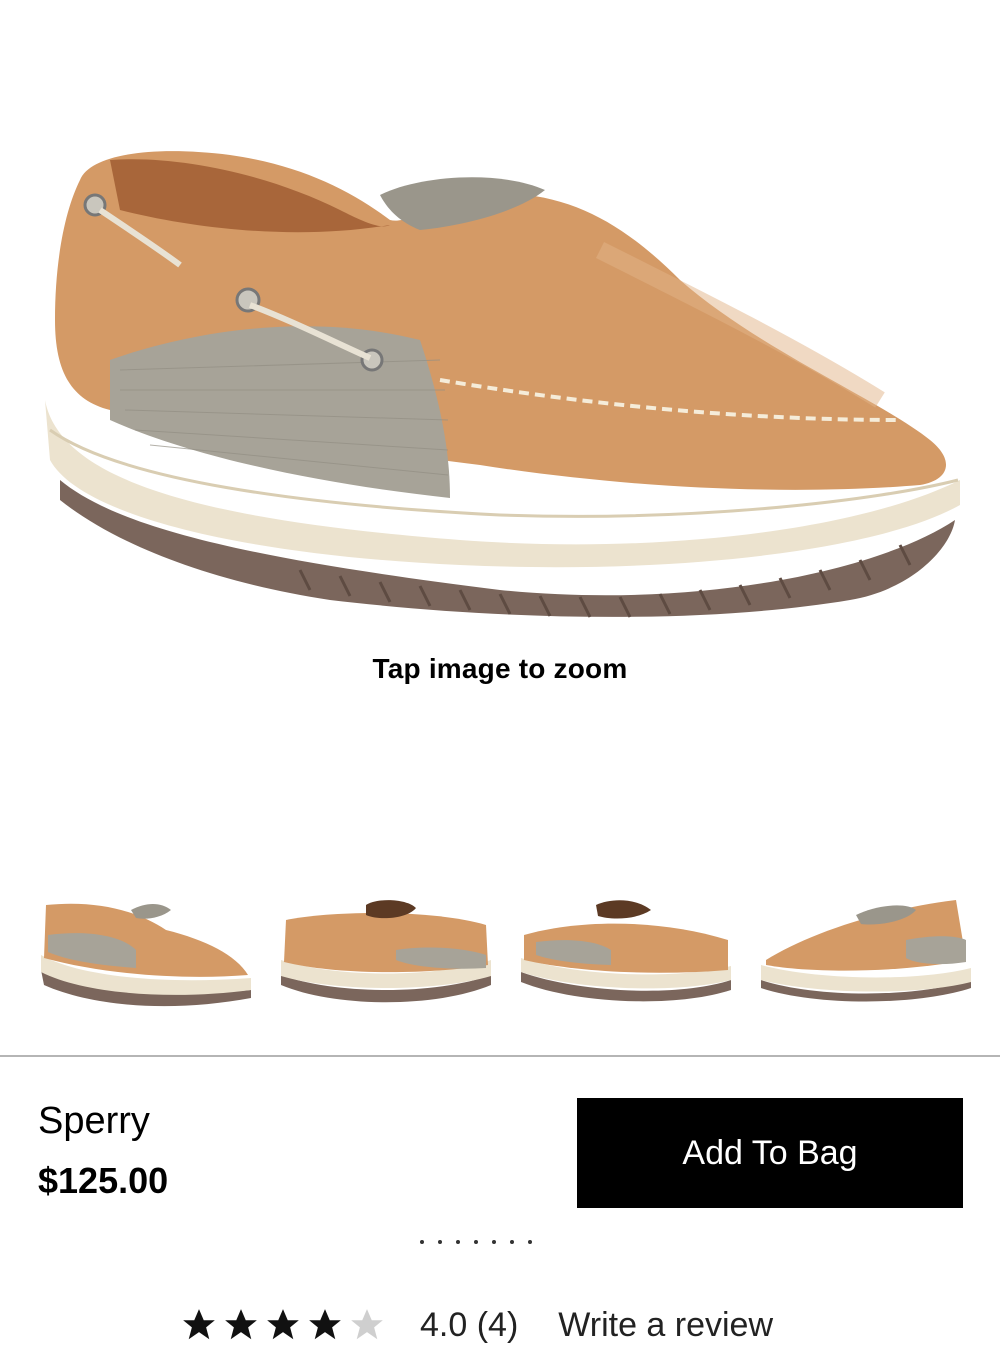 The image size is (1000, 1345). Describe the element at coordinates (500, 1247) in the screenshot. I see `pager-dots` at that location.